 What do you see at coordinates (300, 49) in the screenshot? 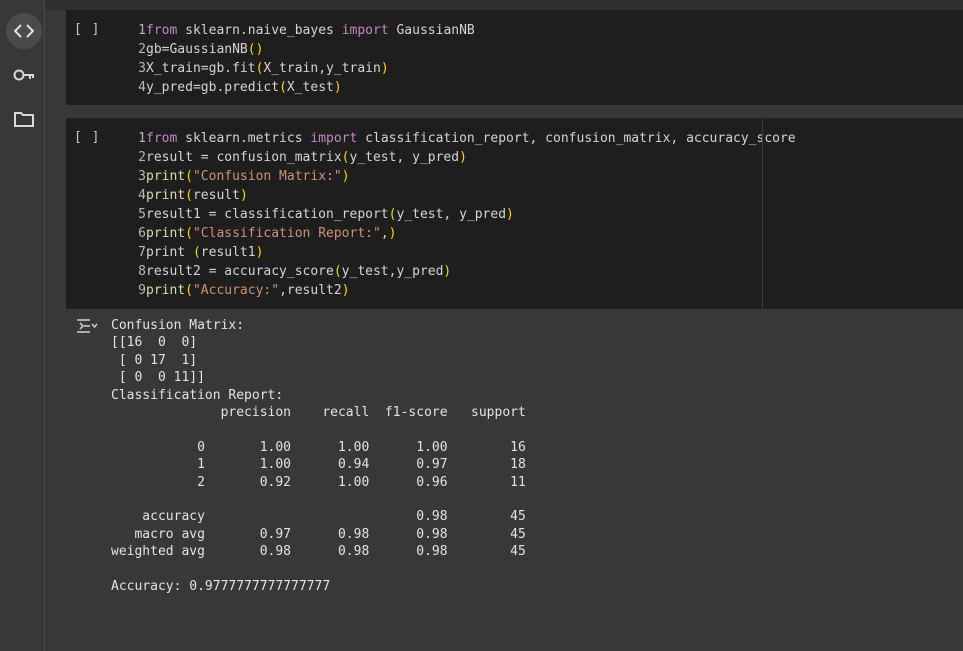
I see `code-line: 2gb=GaussianNB()` at bounding box center [300, 49].